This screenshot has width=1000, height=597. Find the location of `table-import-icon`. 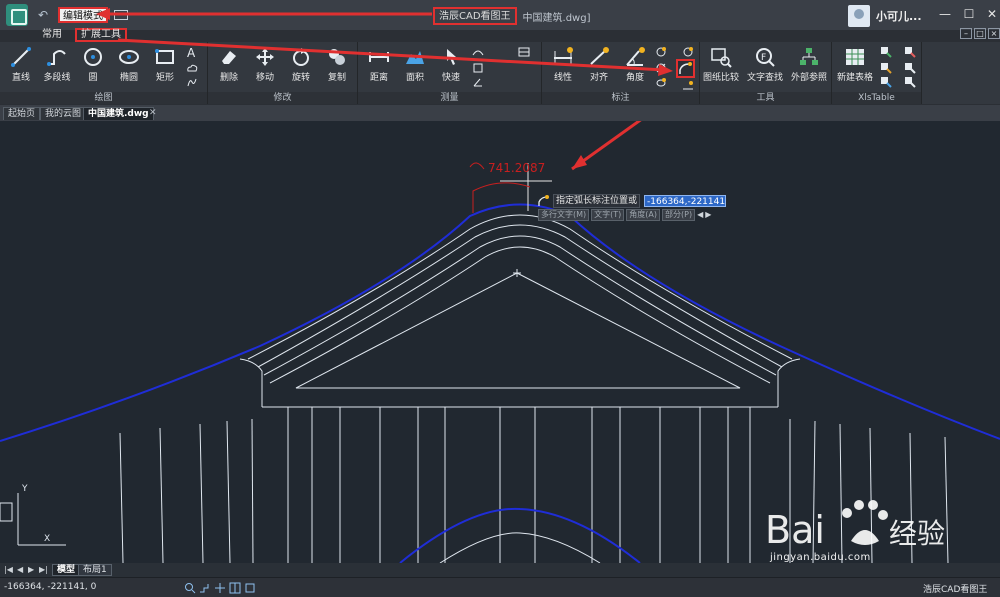

table-import-icon is located at coordinates (886, 52).